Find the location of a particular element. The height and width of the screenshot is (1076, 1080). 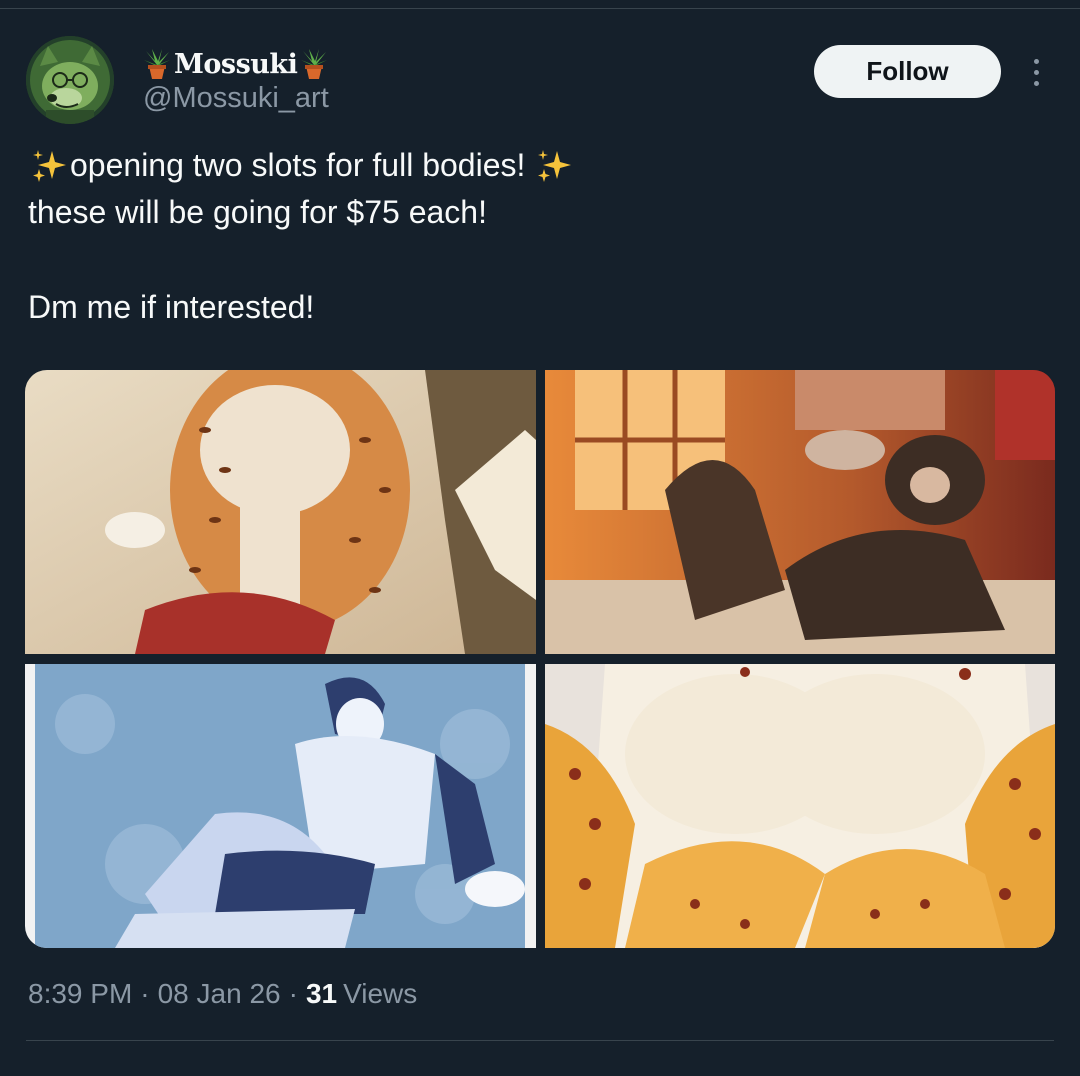

author-display-name: Mossuki is located at coordinates (236, 64).